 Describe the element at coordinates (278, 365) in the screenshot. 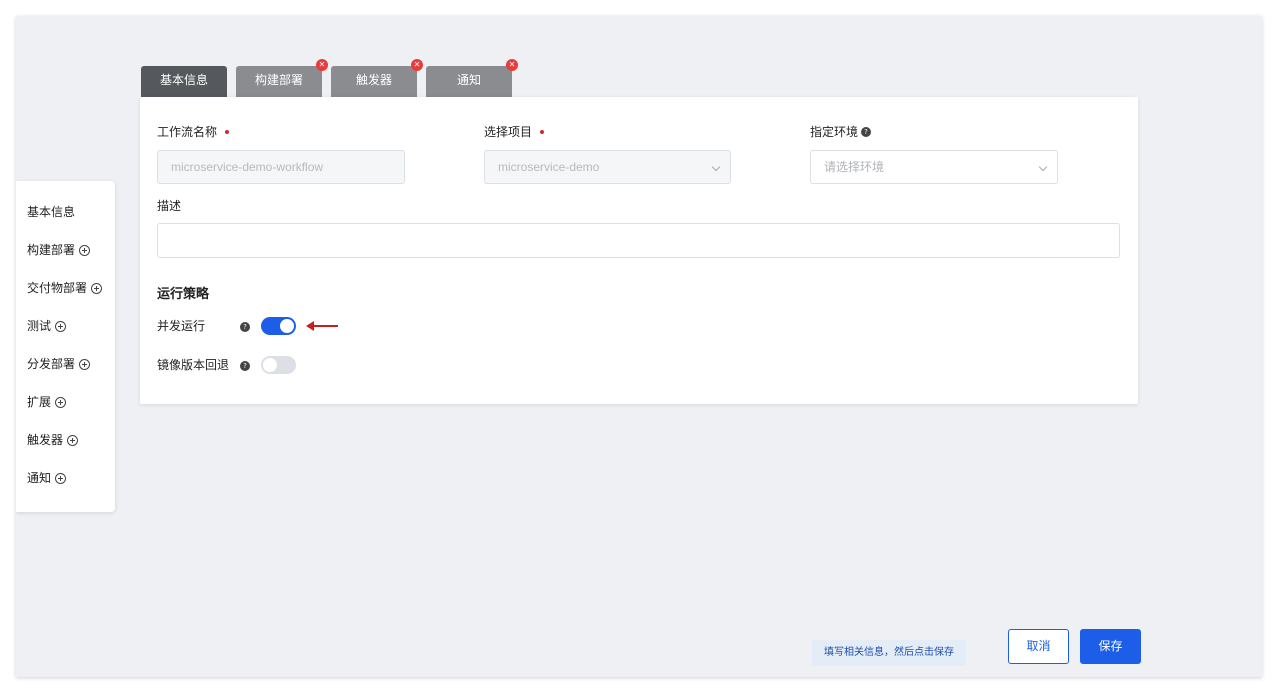

I see `image-rollback-toggle` at that location.